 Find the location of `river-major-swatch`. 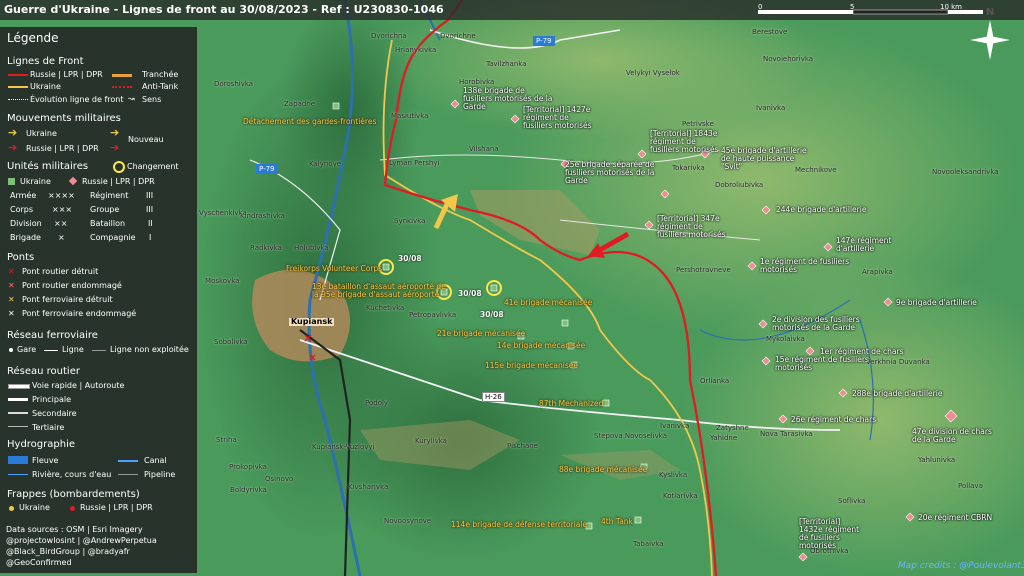

river-major-swatch is located at coordinates (18, 460).